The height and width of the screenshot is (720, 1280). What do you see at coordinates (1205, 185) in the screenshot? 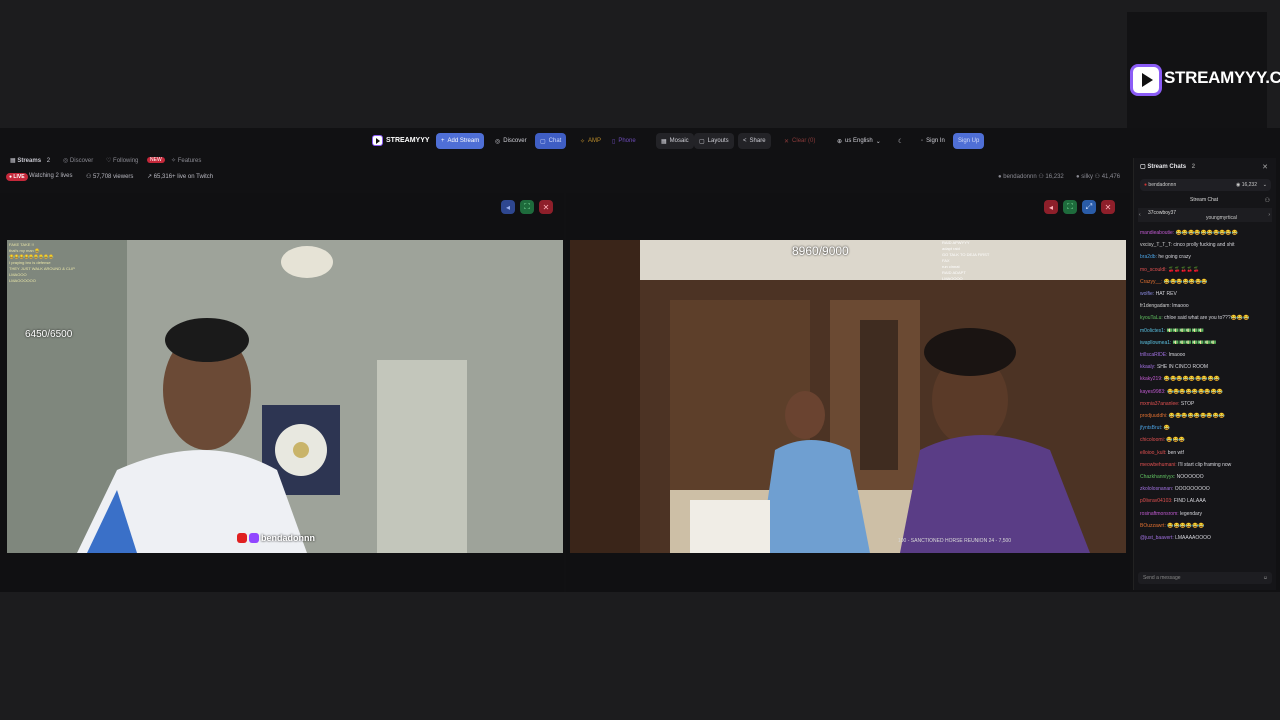
I see `chat-channel-select: ● bendadonnn ◉ 16,232 ⌄` at bounding box center [1205, 185].